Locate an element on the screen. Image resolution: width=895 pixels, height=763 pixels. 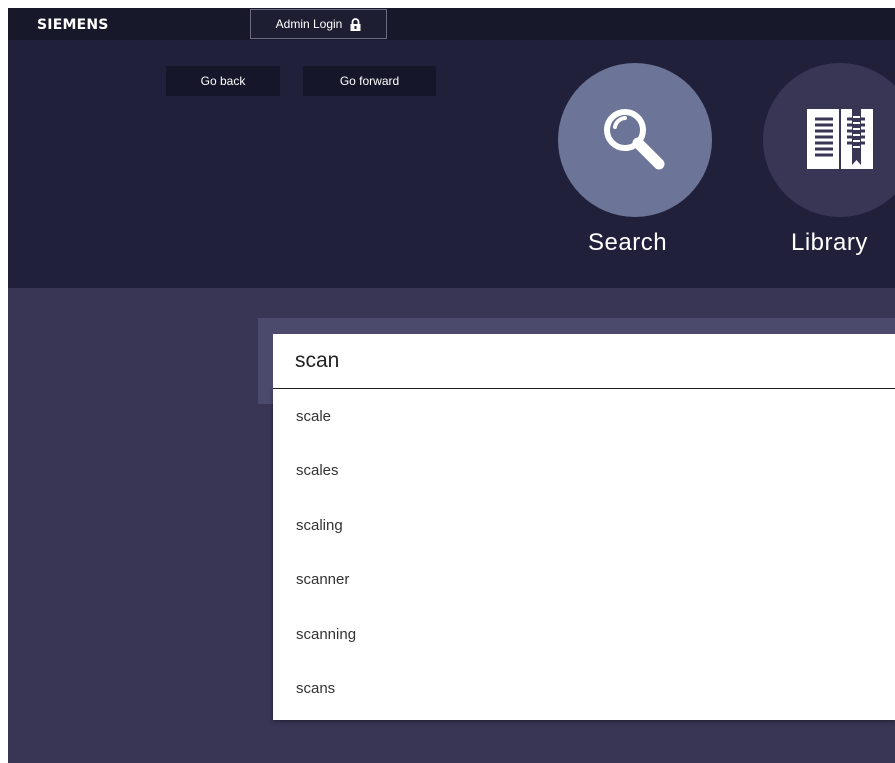
suggestion-item: scans is located at coordinates (584, 689).